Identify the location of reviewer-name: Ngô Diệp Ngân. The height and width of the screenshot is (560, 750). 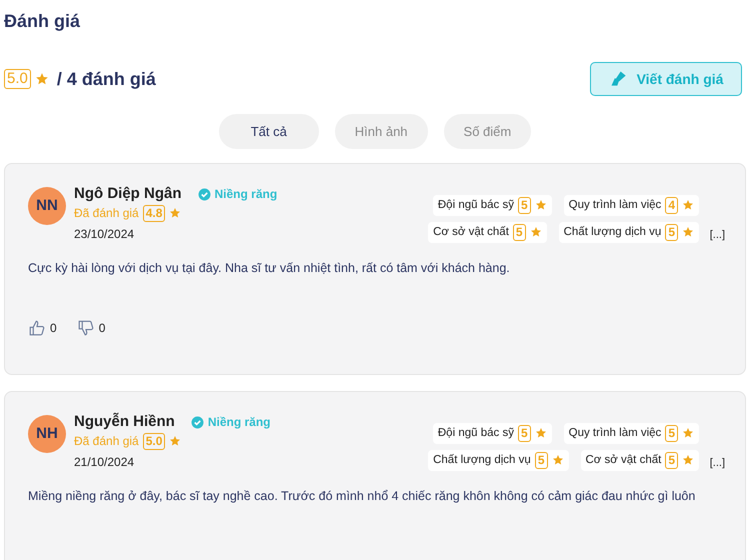
(128, 194).